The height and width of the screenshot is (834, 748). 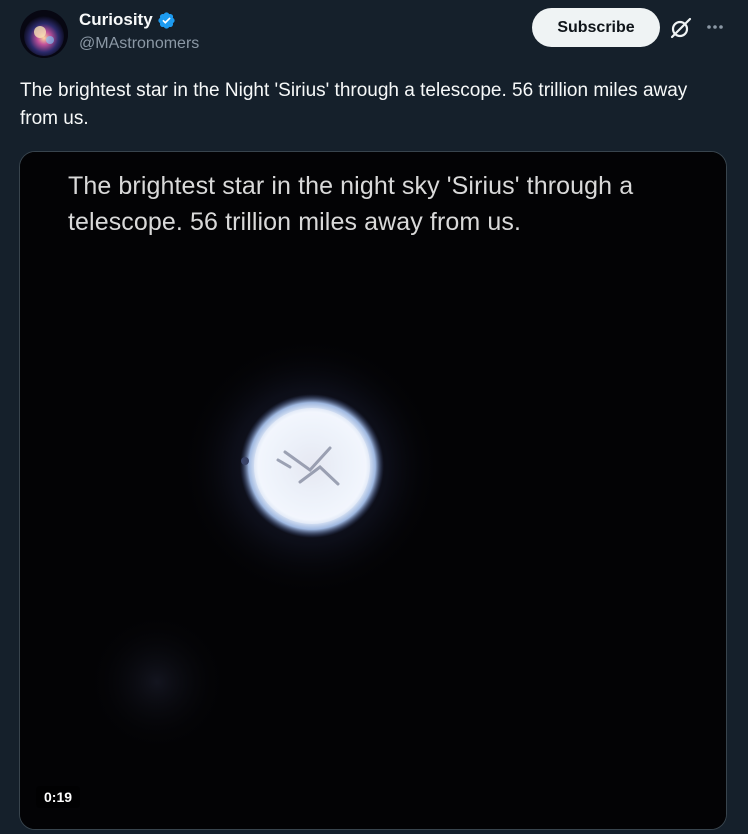 I want to click on video-duration: 0:19, so click(x=58, y=797).